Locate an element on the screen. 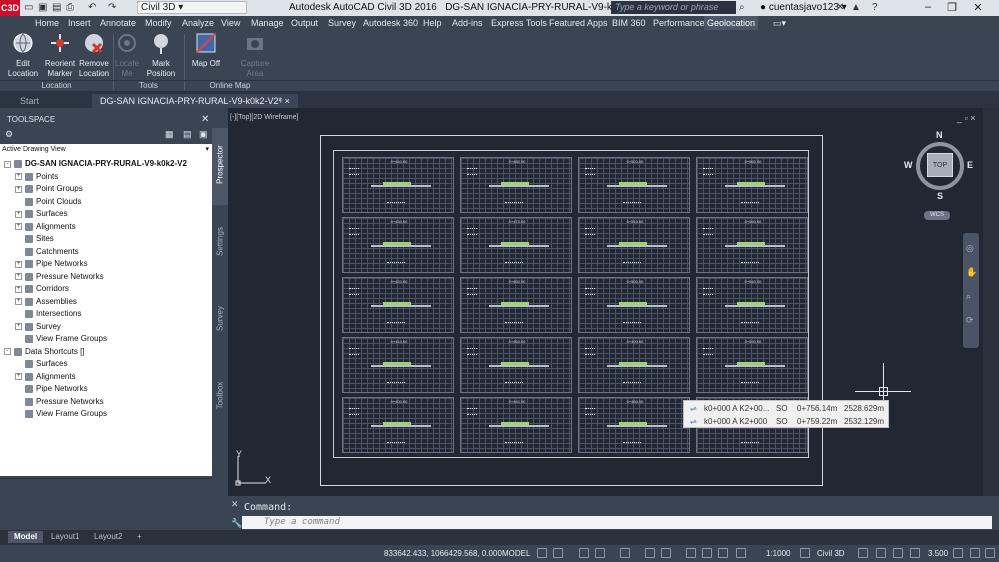 The width and height of the screenshot is (999, 562). tree-node: + Survey is located at coordinates (38, 327).